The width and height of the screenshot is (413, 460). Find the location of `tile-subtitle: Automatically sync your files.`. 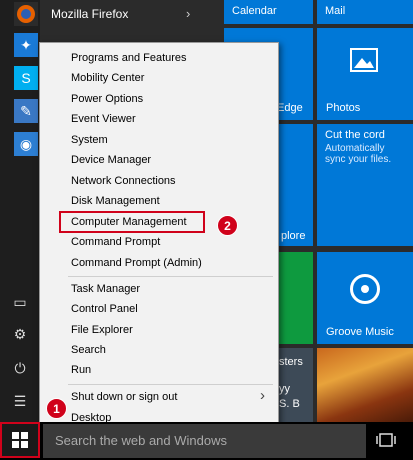

tile-subtitle: Automatically sync your files. is located at coordinates (358, 154).